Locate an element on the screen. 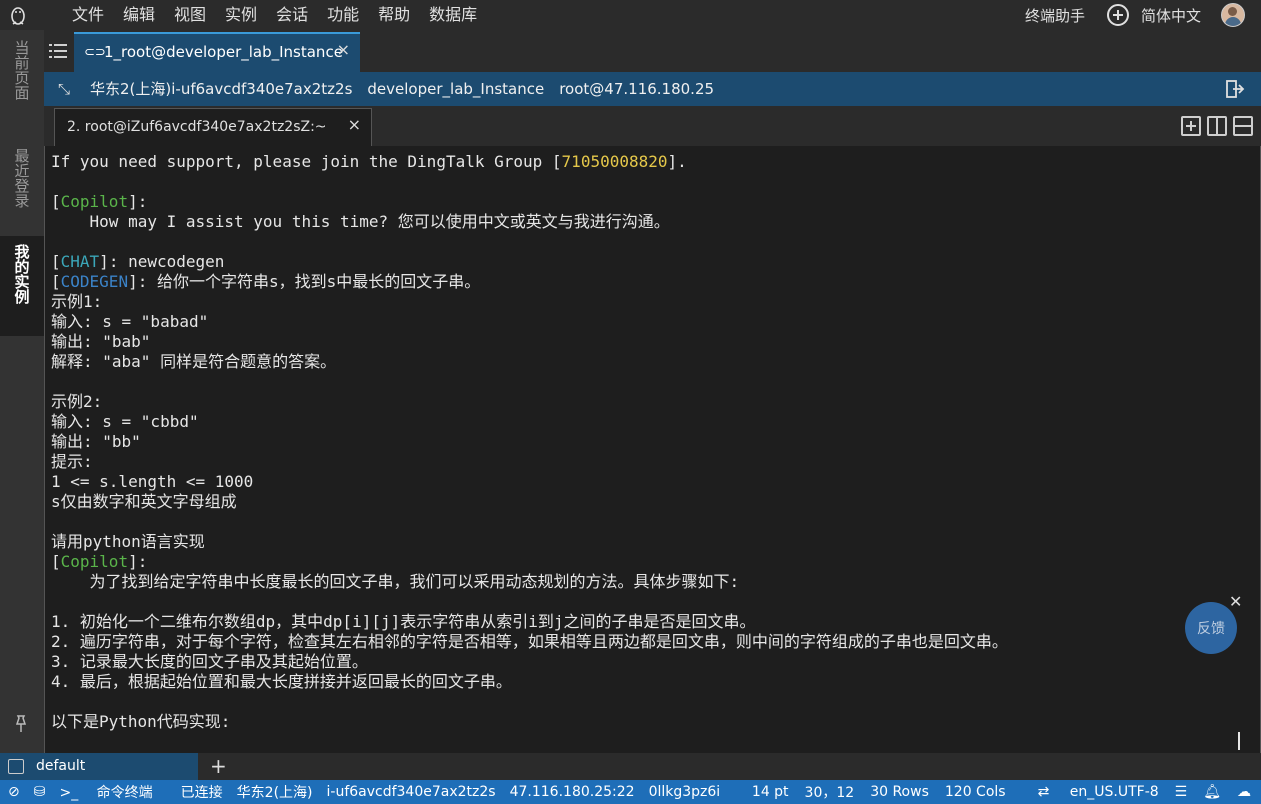 This screenshot has width=1261, height=804. status-encoding-label: en_US.UTF-8 is located at coordinates (1114, 792).